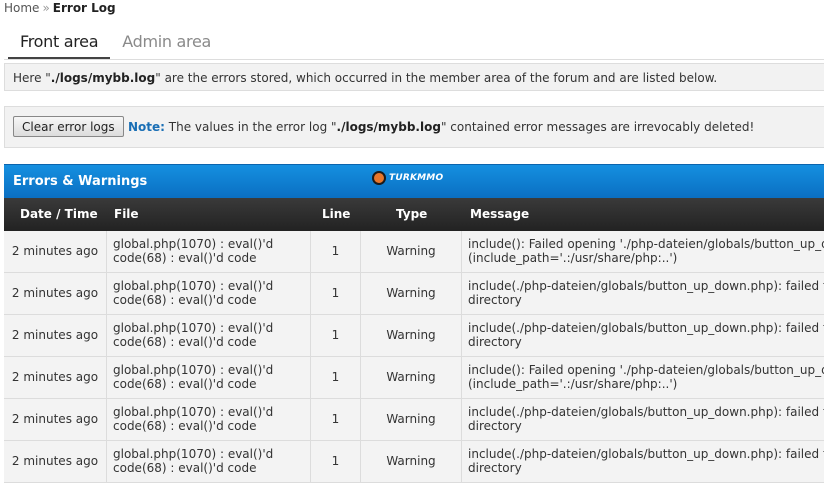 Image resolution: width=824 pixels, height=483 pixels. Describe the element at coordinates (84, 8) in the screenshot. I see `breadcrumb-current: Error Log` at that location.